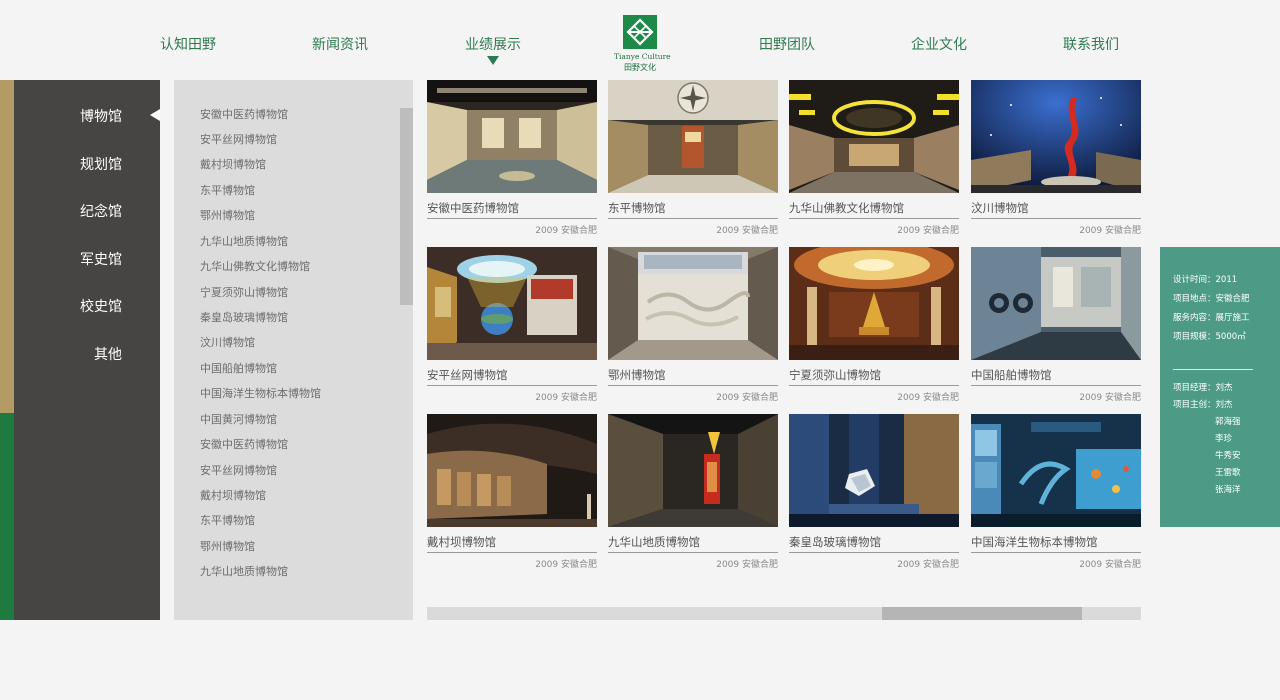  I want to click on detail-member: 李珍, so click(1224, 439).